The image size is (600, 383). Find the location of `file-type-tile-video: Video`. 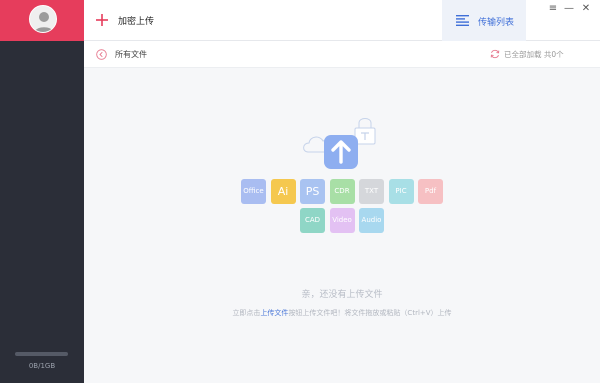

file-type-tile-video: Video is located at coordinates (342, 220).